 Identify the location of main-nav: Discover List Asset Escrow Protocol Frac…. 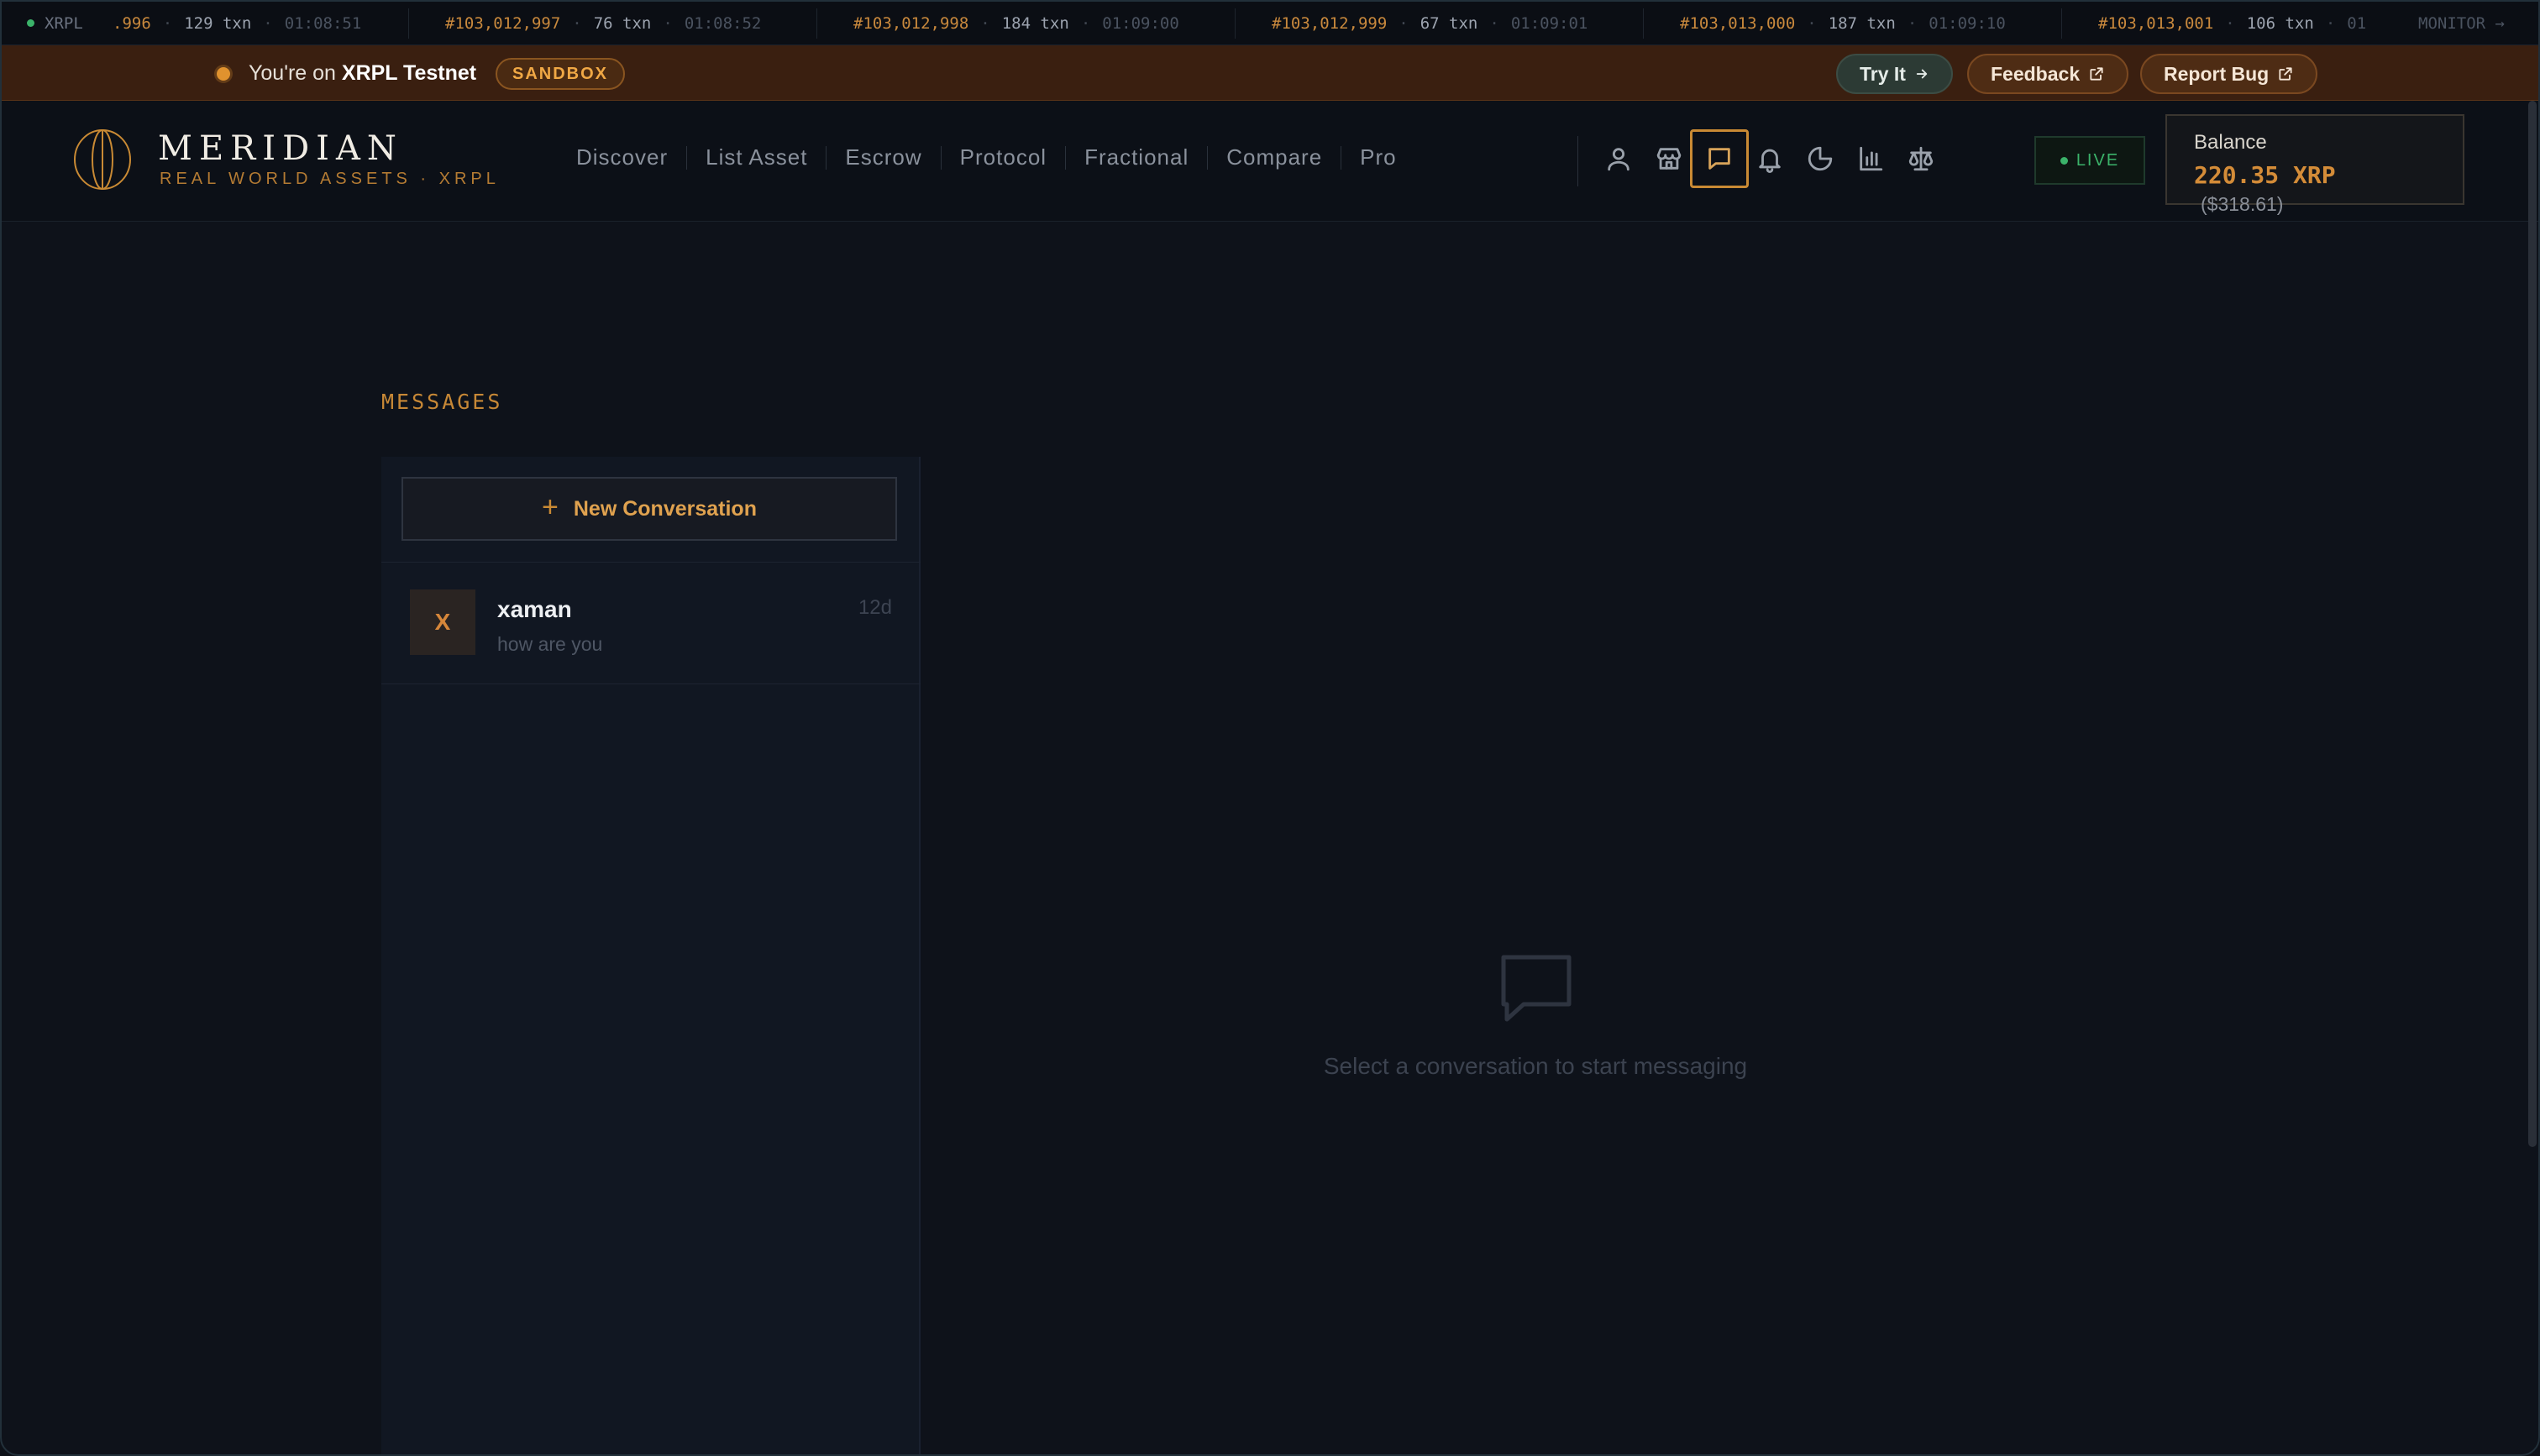
(986, 157).